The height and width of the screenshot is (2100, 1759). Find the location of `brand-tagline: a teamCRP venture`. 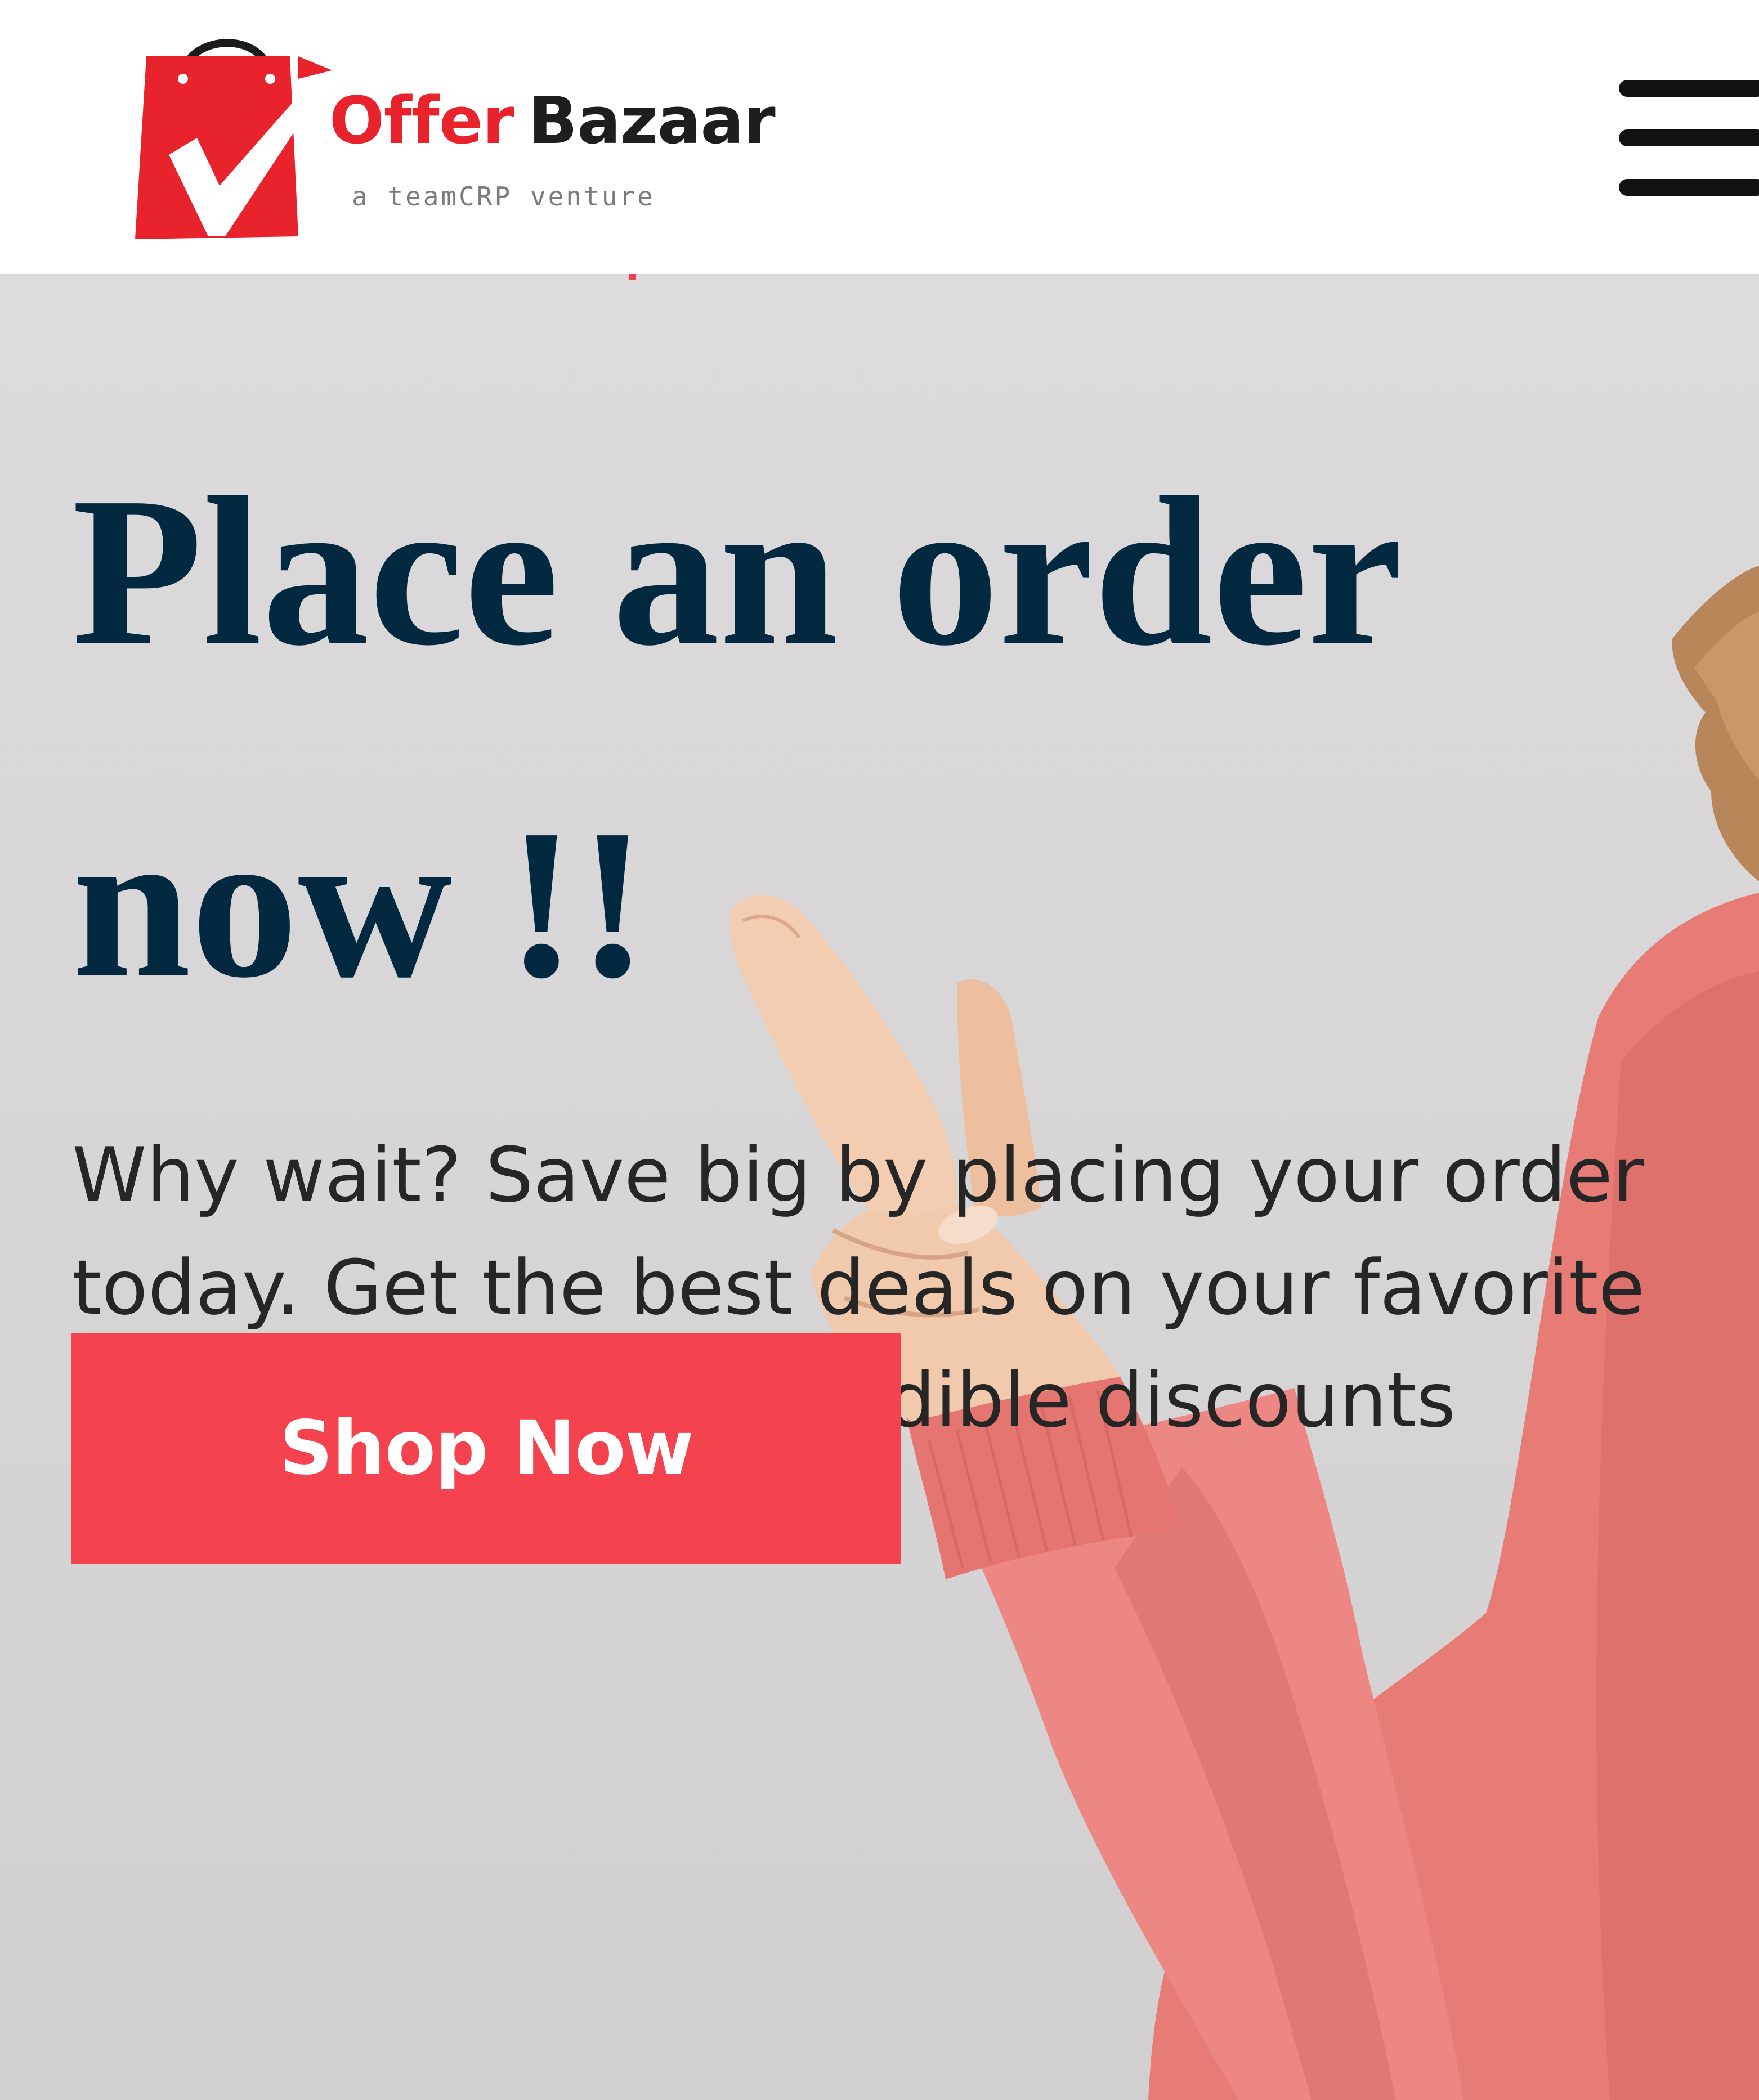

brand-tagline: a teamCRP venture is located at coordinates (504, 196).